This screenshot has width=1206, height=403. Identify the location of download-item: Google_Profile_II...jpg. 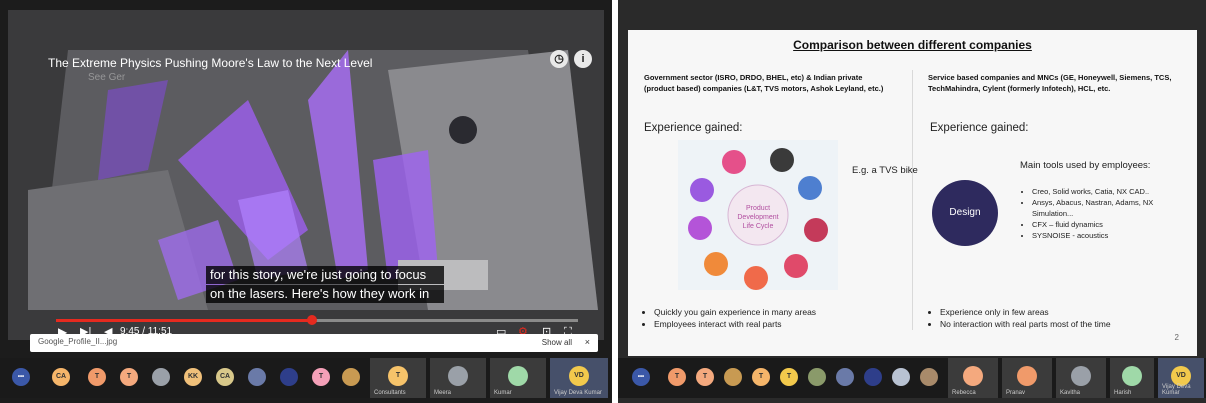
(77, 341).